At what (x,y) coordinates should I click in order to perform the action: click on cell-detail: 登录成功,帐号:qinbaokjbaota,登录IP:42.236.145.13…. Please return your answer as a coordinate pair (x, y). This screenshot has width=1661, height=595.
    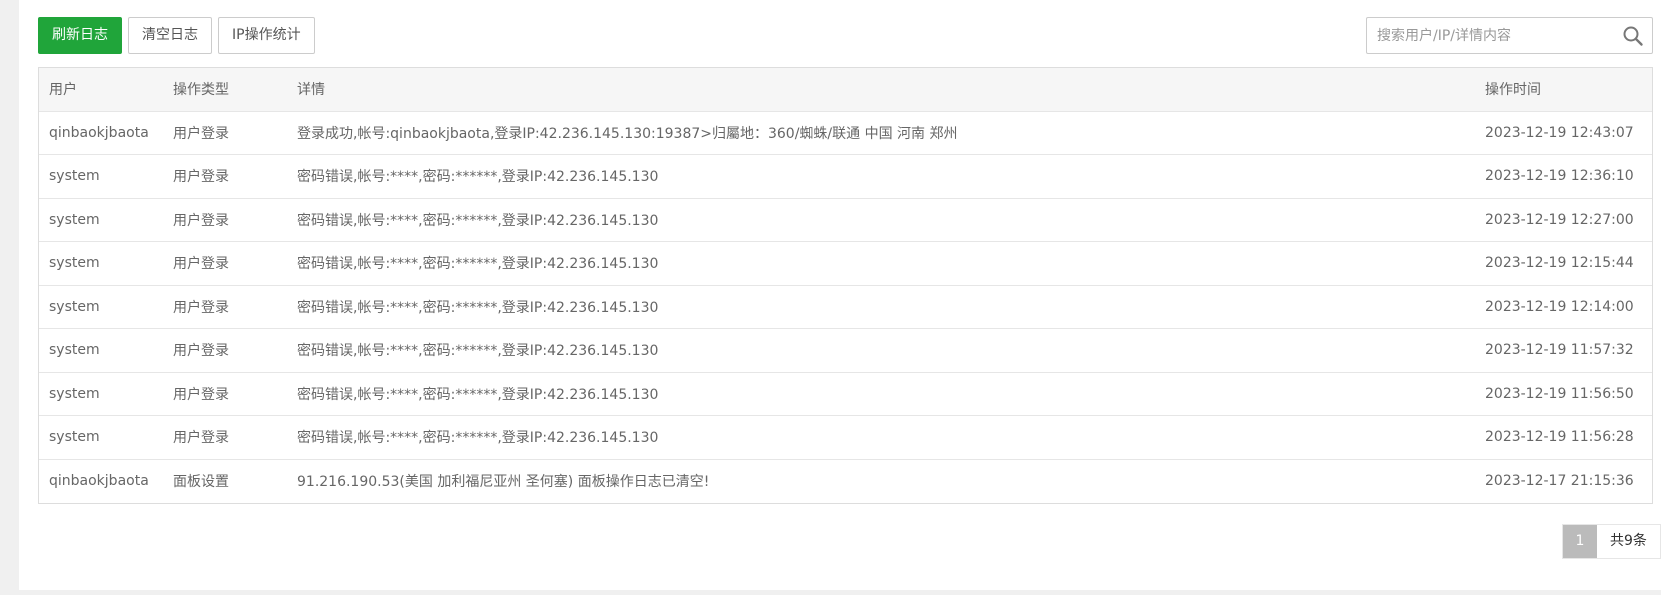
    Looking at the image, I should click on (881, 133).